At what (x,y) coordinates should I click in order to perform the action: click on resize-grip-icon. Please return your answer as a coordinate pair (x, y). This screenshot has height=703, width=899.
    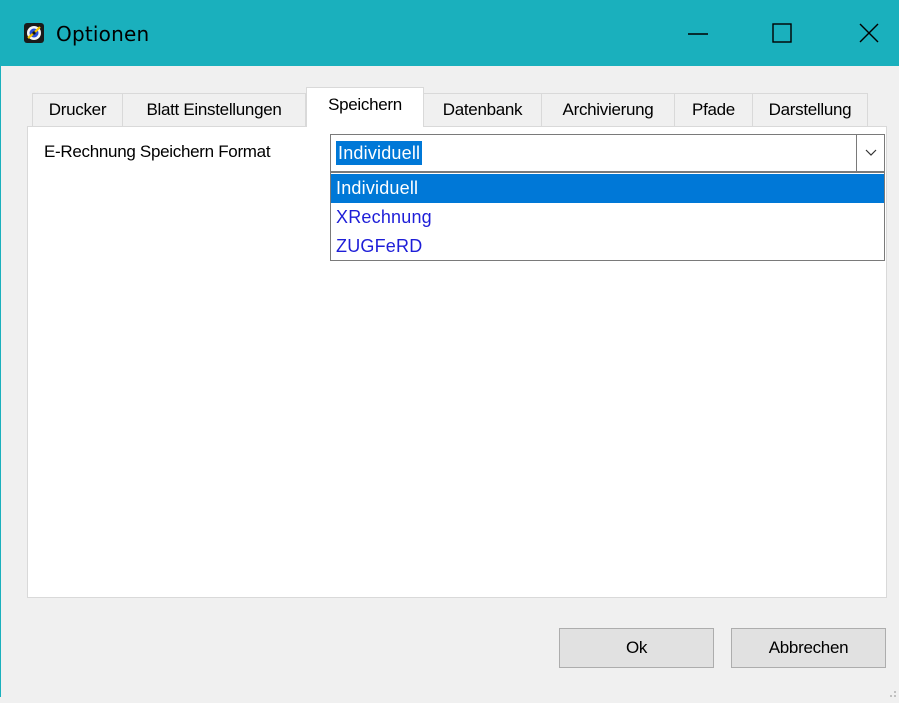
    Looking at the image, I should click on (892, 691).